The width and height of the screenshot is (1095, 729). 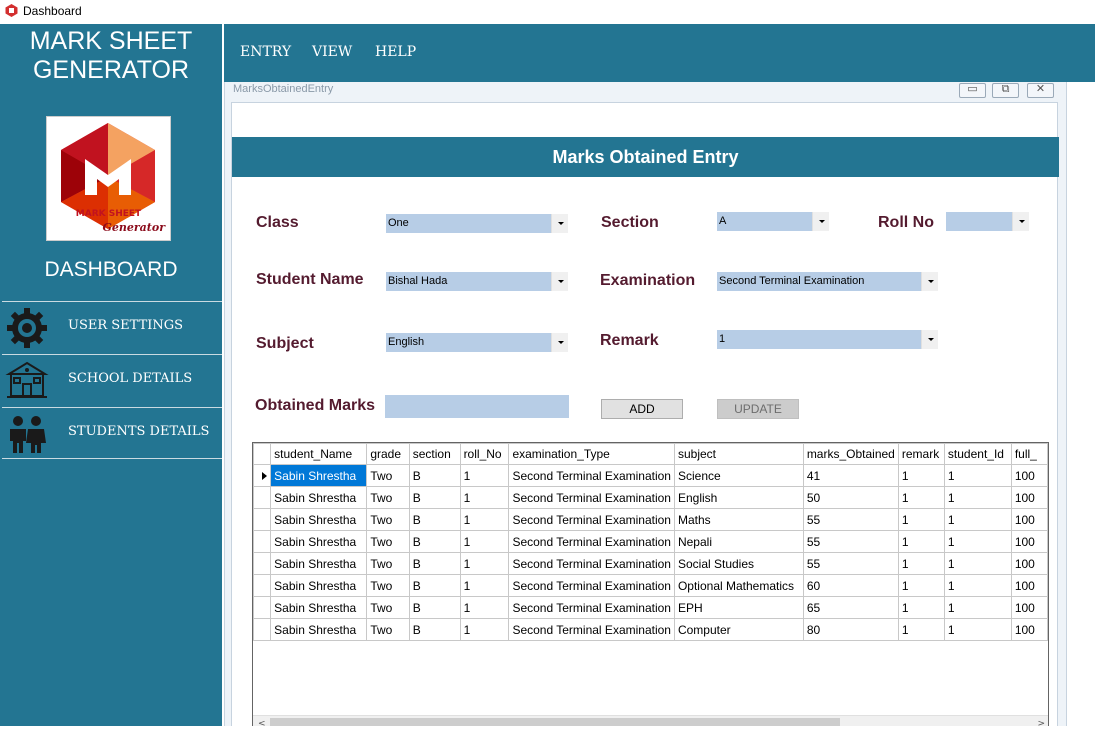 What do you see at coordinates (738, 454) in the screenshot?
I see `grid-column-header: subject` at bounding box center [738, 454].